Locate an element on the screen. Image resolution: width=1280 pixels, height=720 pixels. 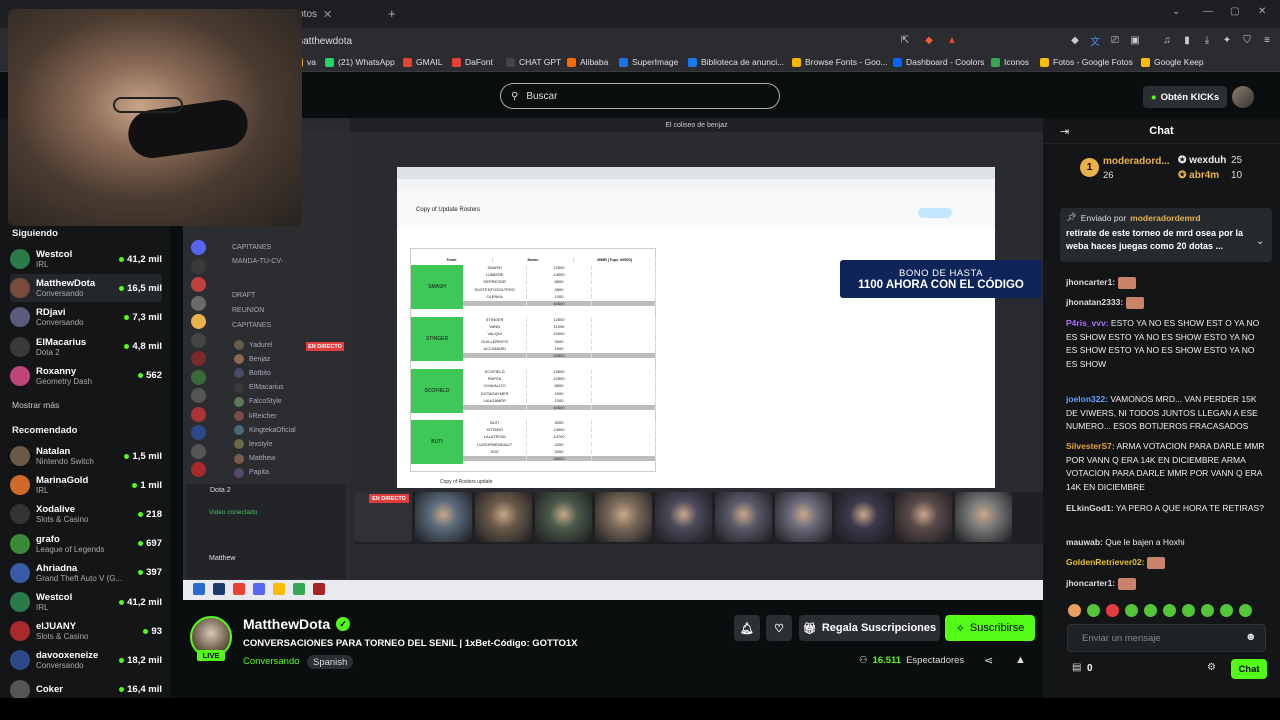
show-more-link: Mostrar más is located at coordinates (35, 405).